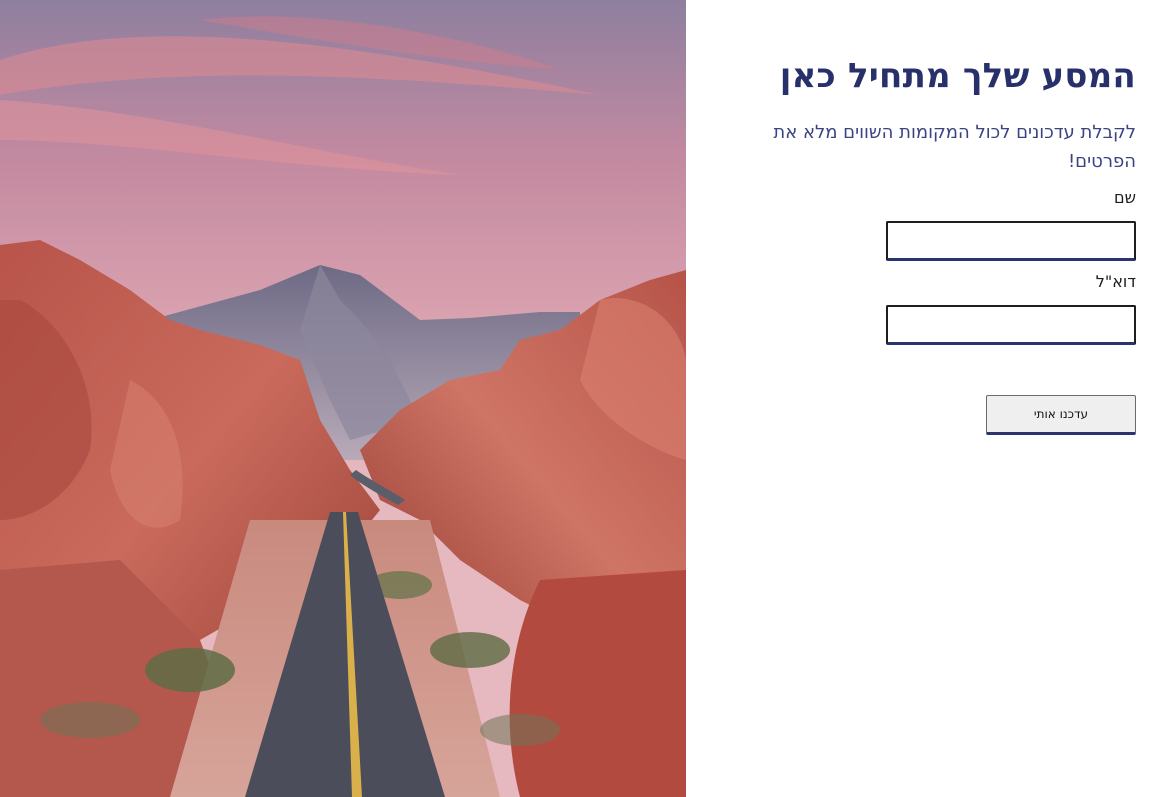 The image size is (1153, 797). Describe the element at coordinates (957, 76) in the screenshot. I see `form-title: המסע שלך מתחיל כאן` at that location.